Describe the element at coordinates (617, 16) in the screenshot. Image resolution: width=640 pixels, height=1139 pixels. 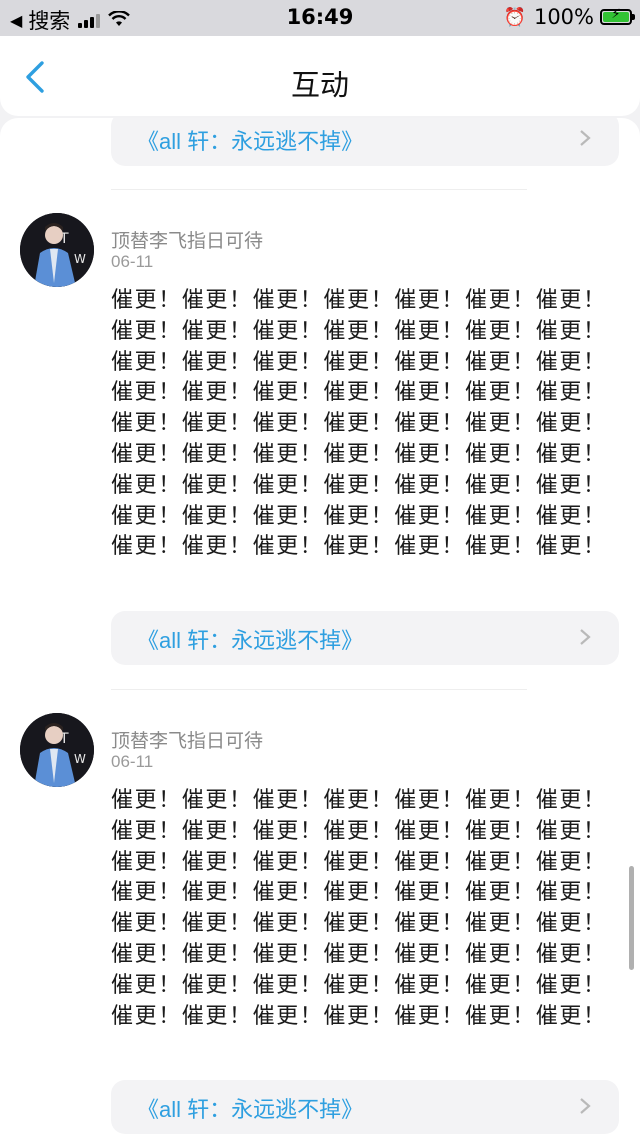
I see `battery-icon: ⚡` at that location.